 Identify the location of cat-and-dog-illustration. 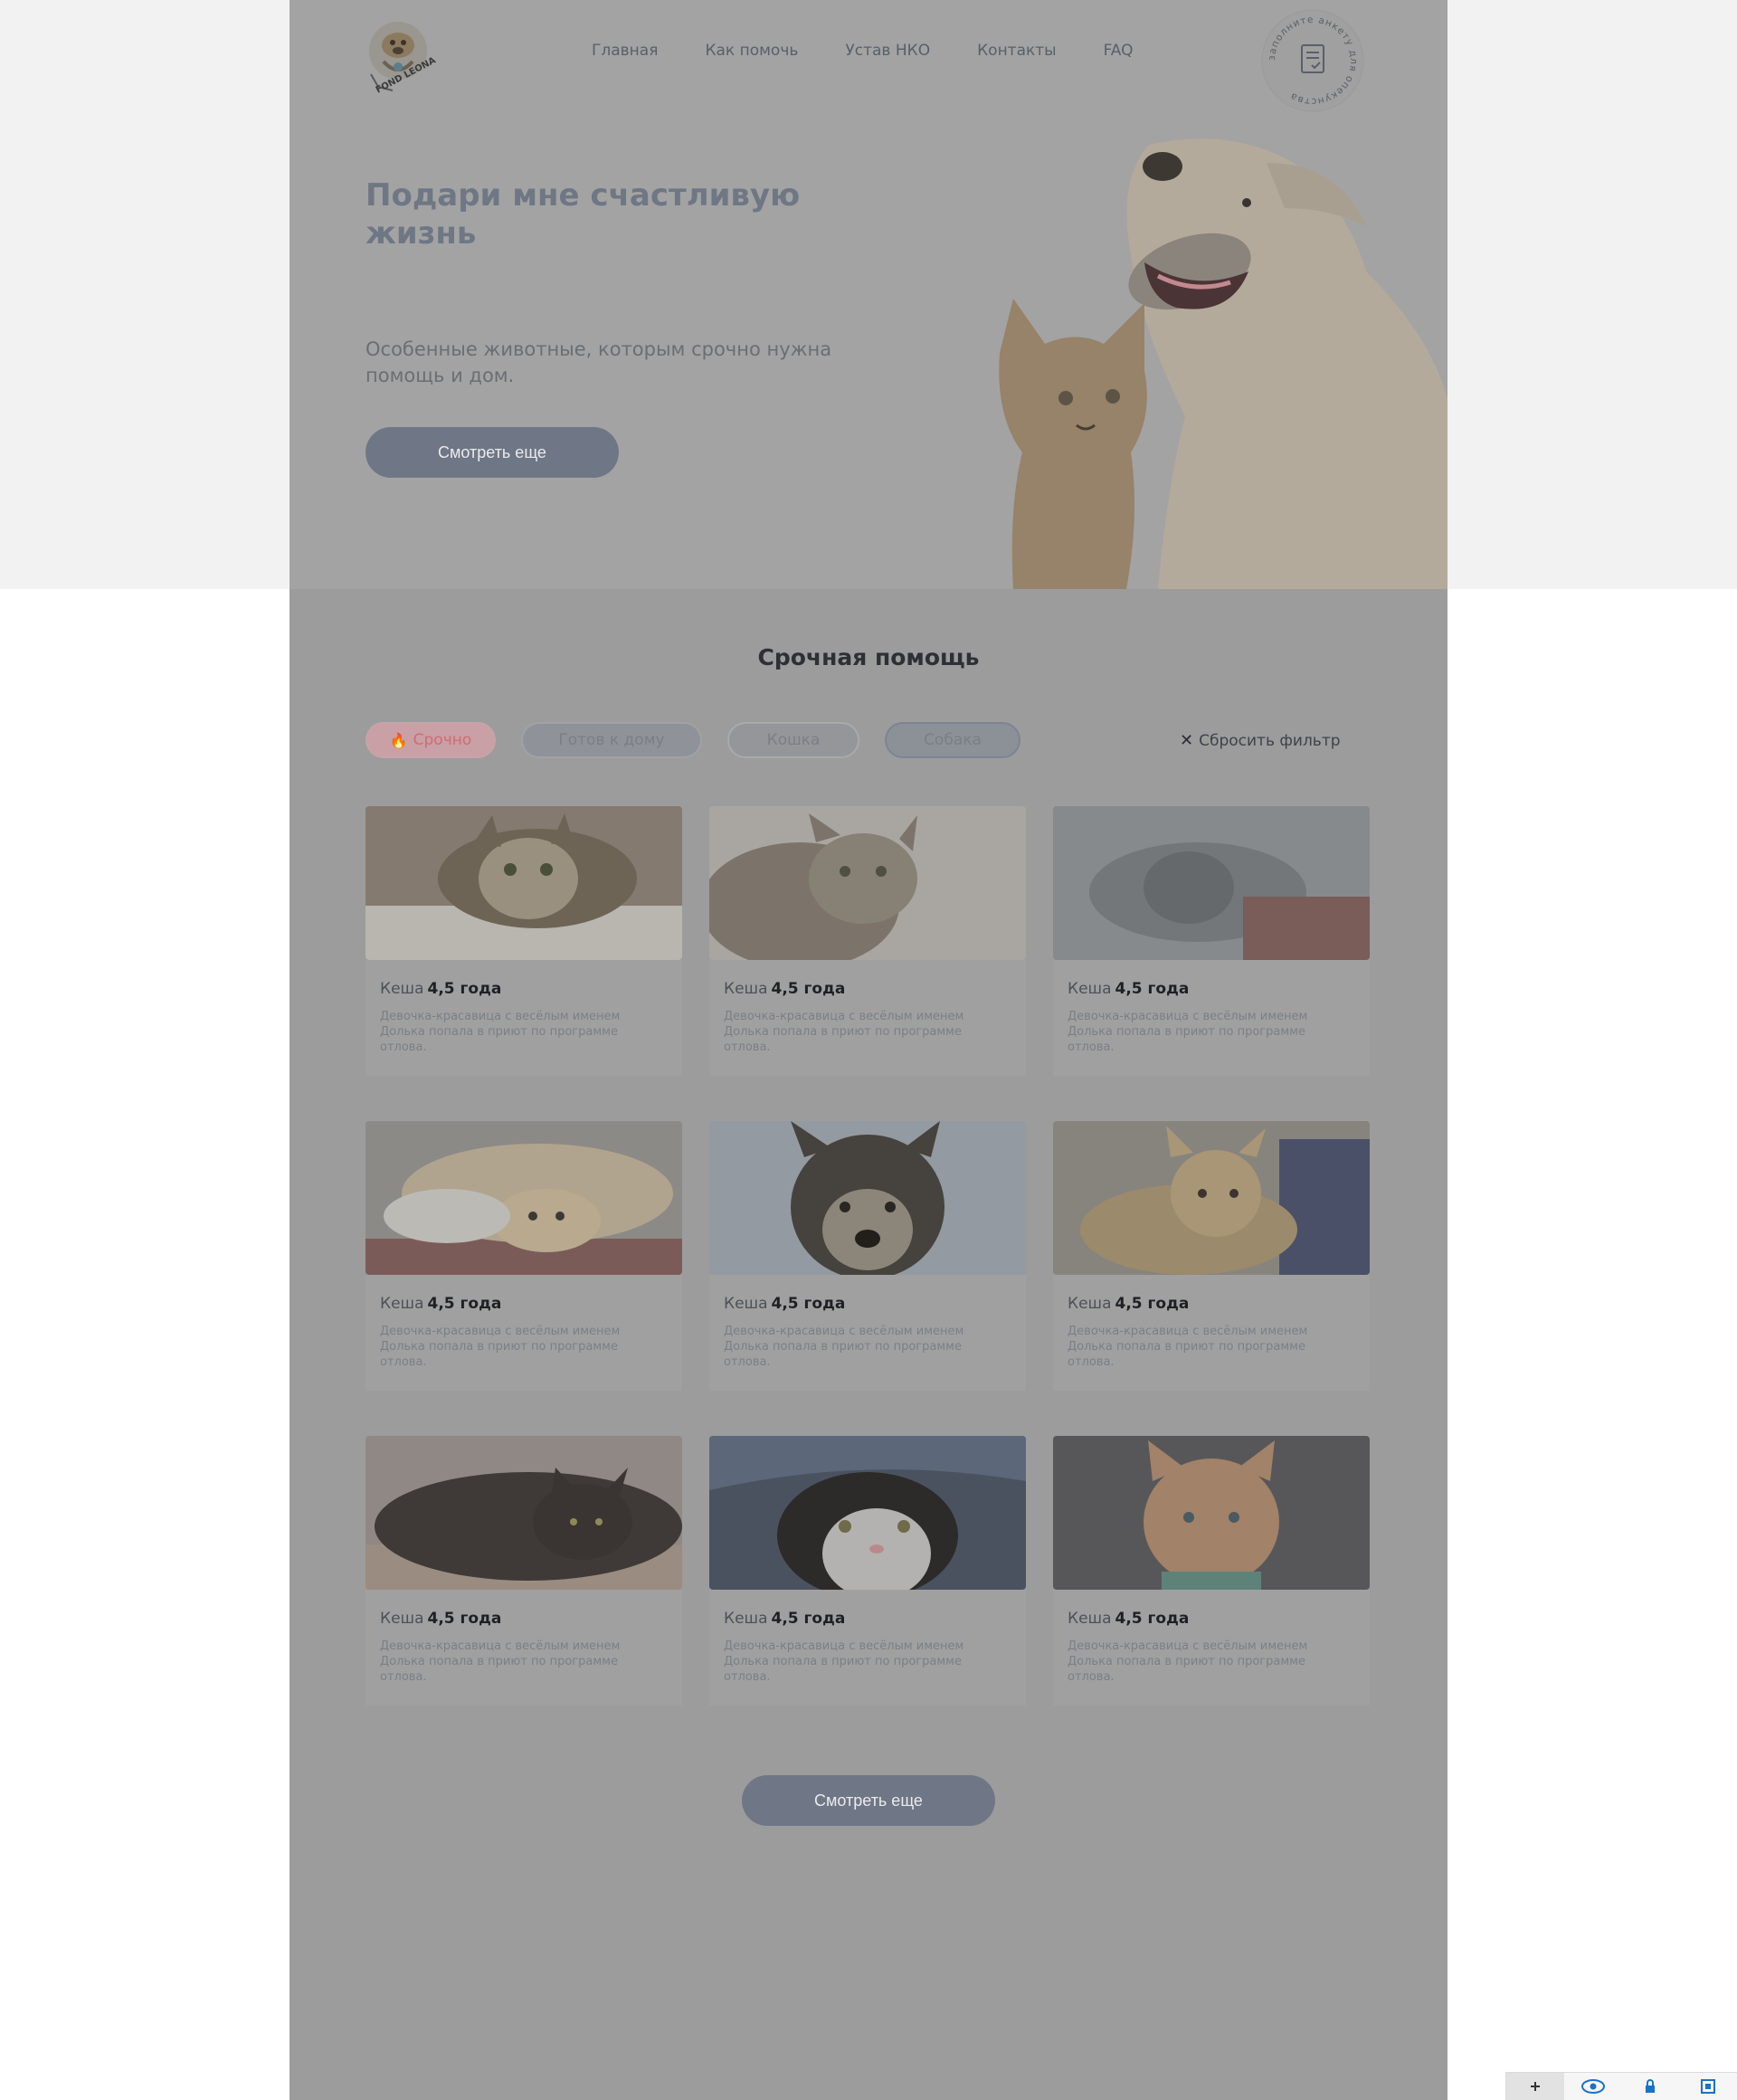
(1223, 363).